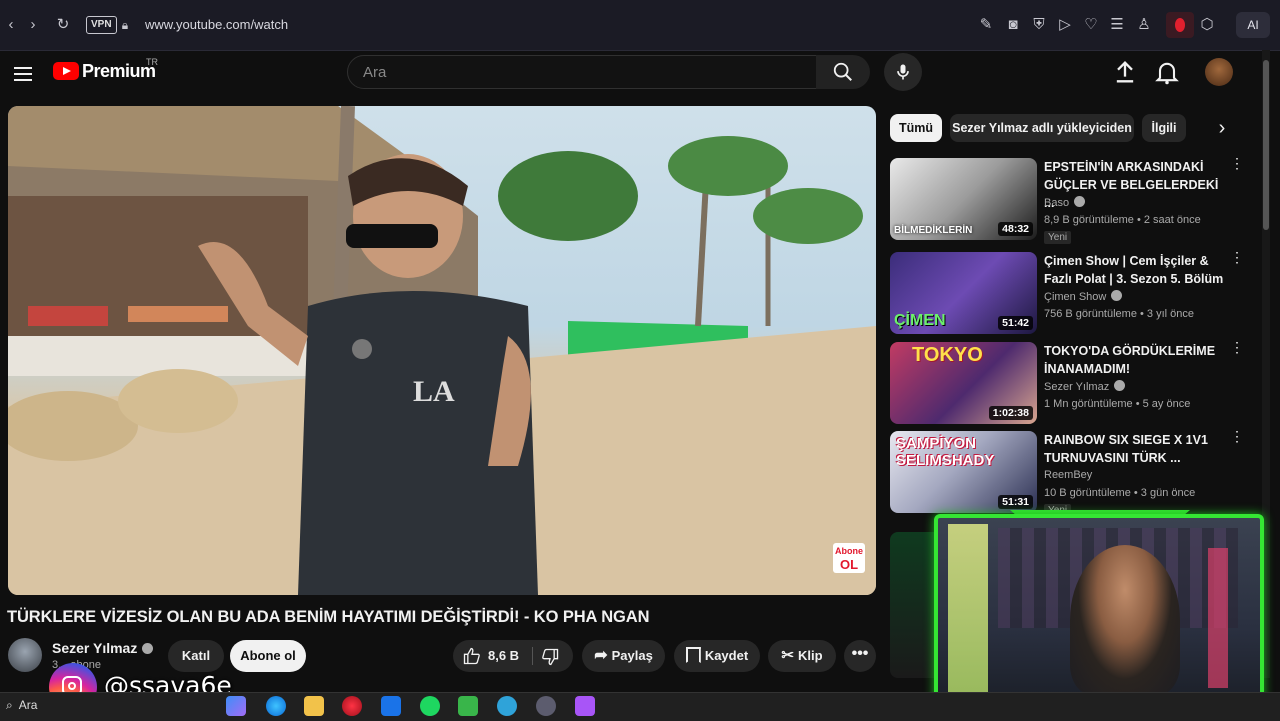 The width and height of the screenshot is (1280, 721). Describe the element at coordinates (196, 656) in the screenshot. I see `join-button: Katıl` at that location.